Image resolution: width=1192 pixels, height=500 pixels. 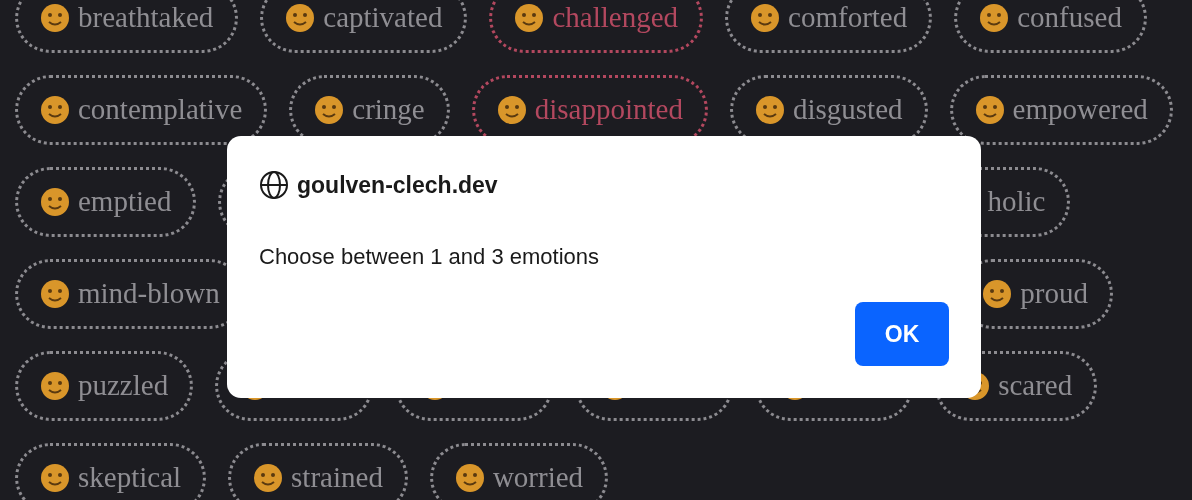 I want to click on emotion-chip: confused, so click(x=1050, y=26).